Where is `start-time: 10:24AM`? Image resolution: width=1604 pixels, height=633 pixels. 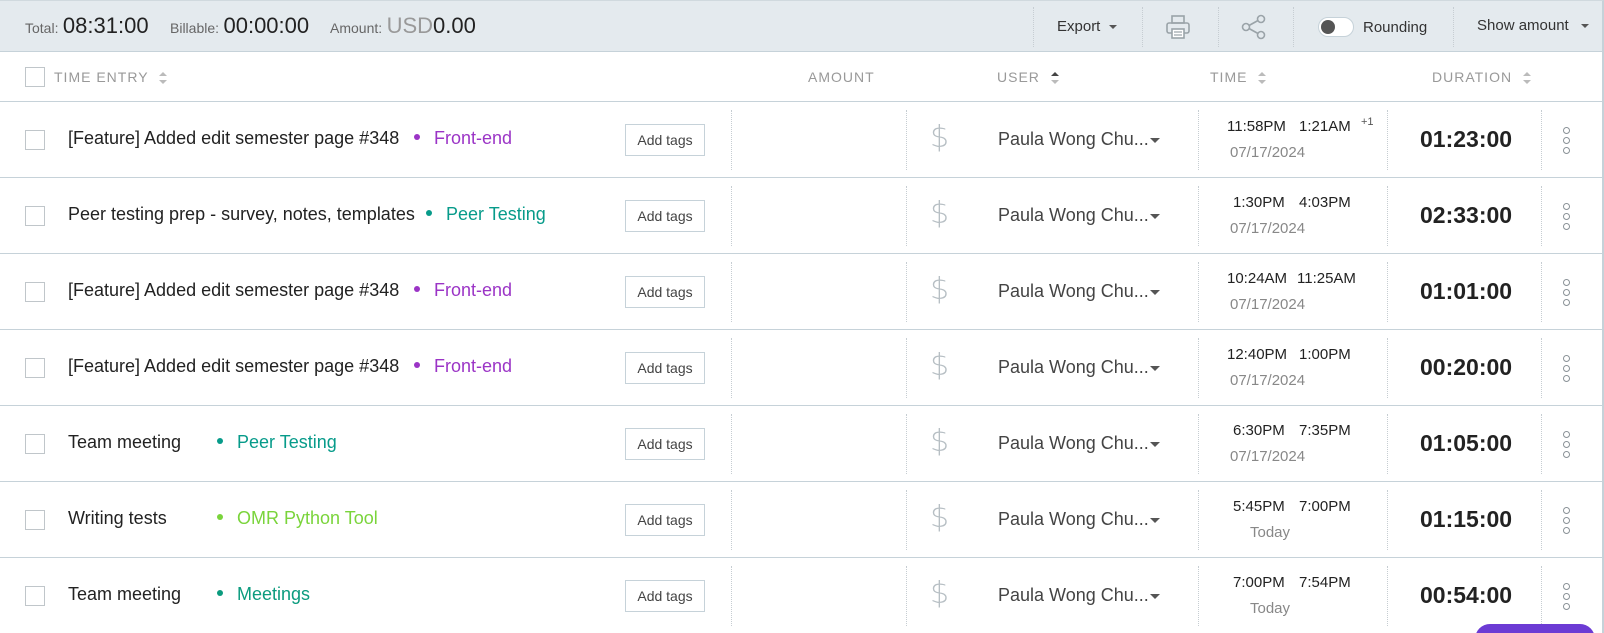 start-time: 10:24AM is located at coordinates (1257, 278).